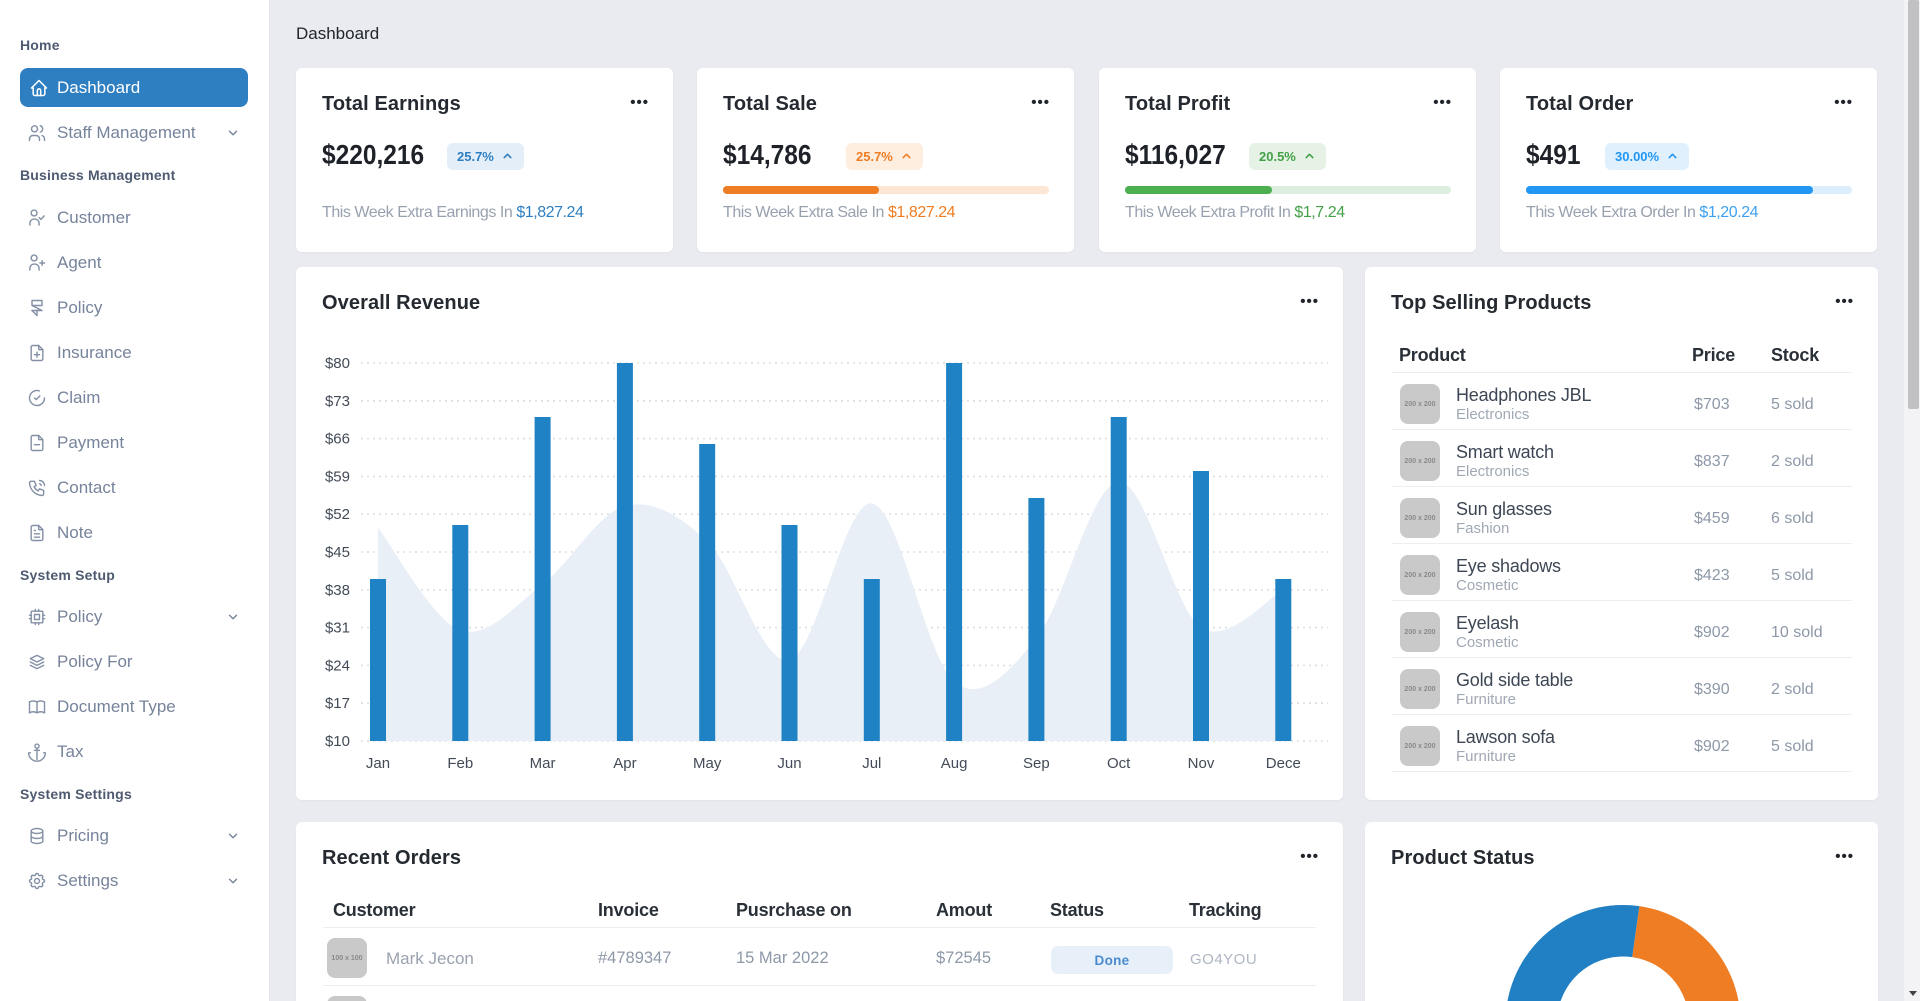 Image resolution: width=1920 pixels, height=1001 pixels. Describe the element at coordinates (337, 703) in the screenshot. I see `svg-text: $17` at that location.